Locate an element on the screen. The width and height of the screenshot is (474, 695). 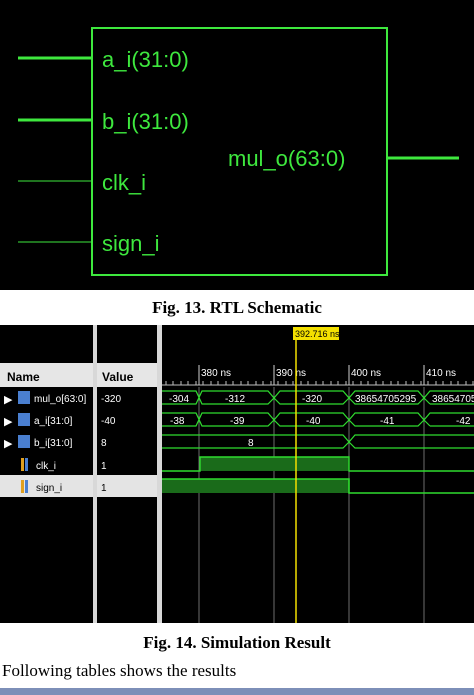
bus-value-a-i-2: -40 is located at coordinates (313, 421).